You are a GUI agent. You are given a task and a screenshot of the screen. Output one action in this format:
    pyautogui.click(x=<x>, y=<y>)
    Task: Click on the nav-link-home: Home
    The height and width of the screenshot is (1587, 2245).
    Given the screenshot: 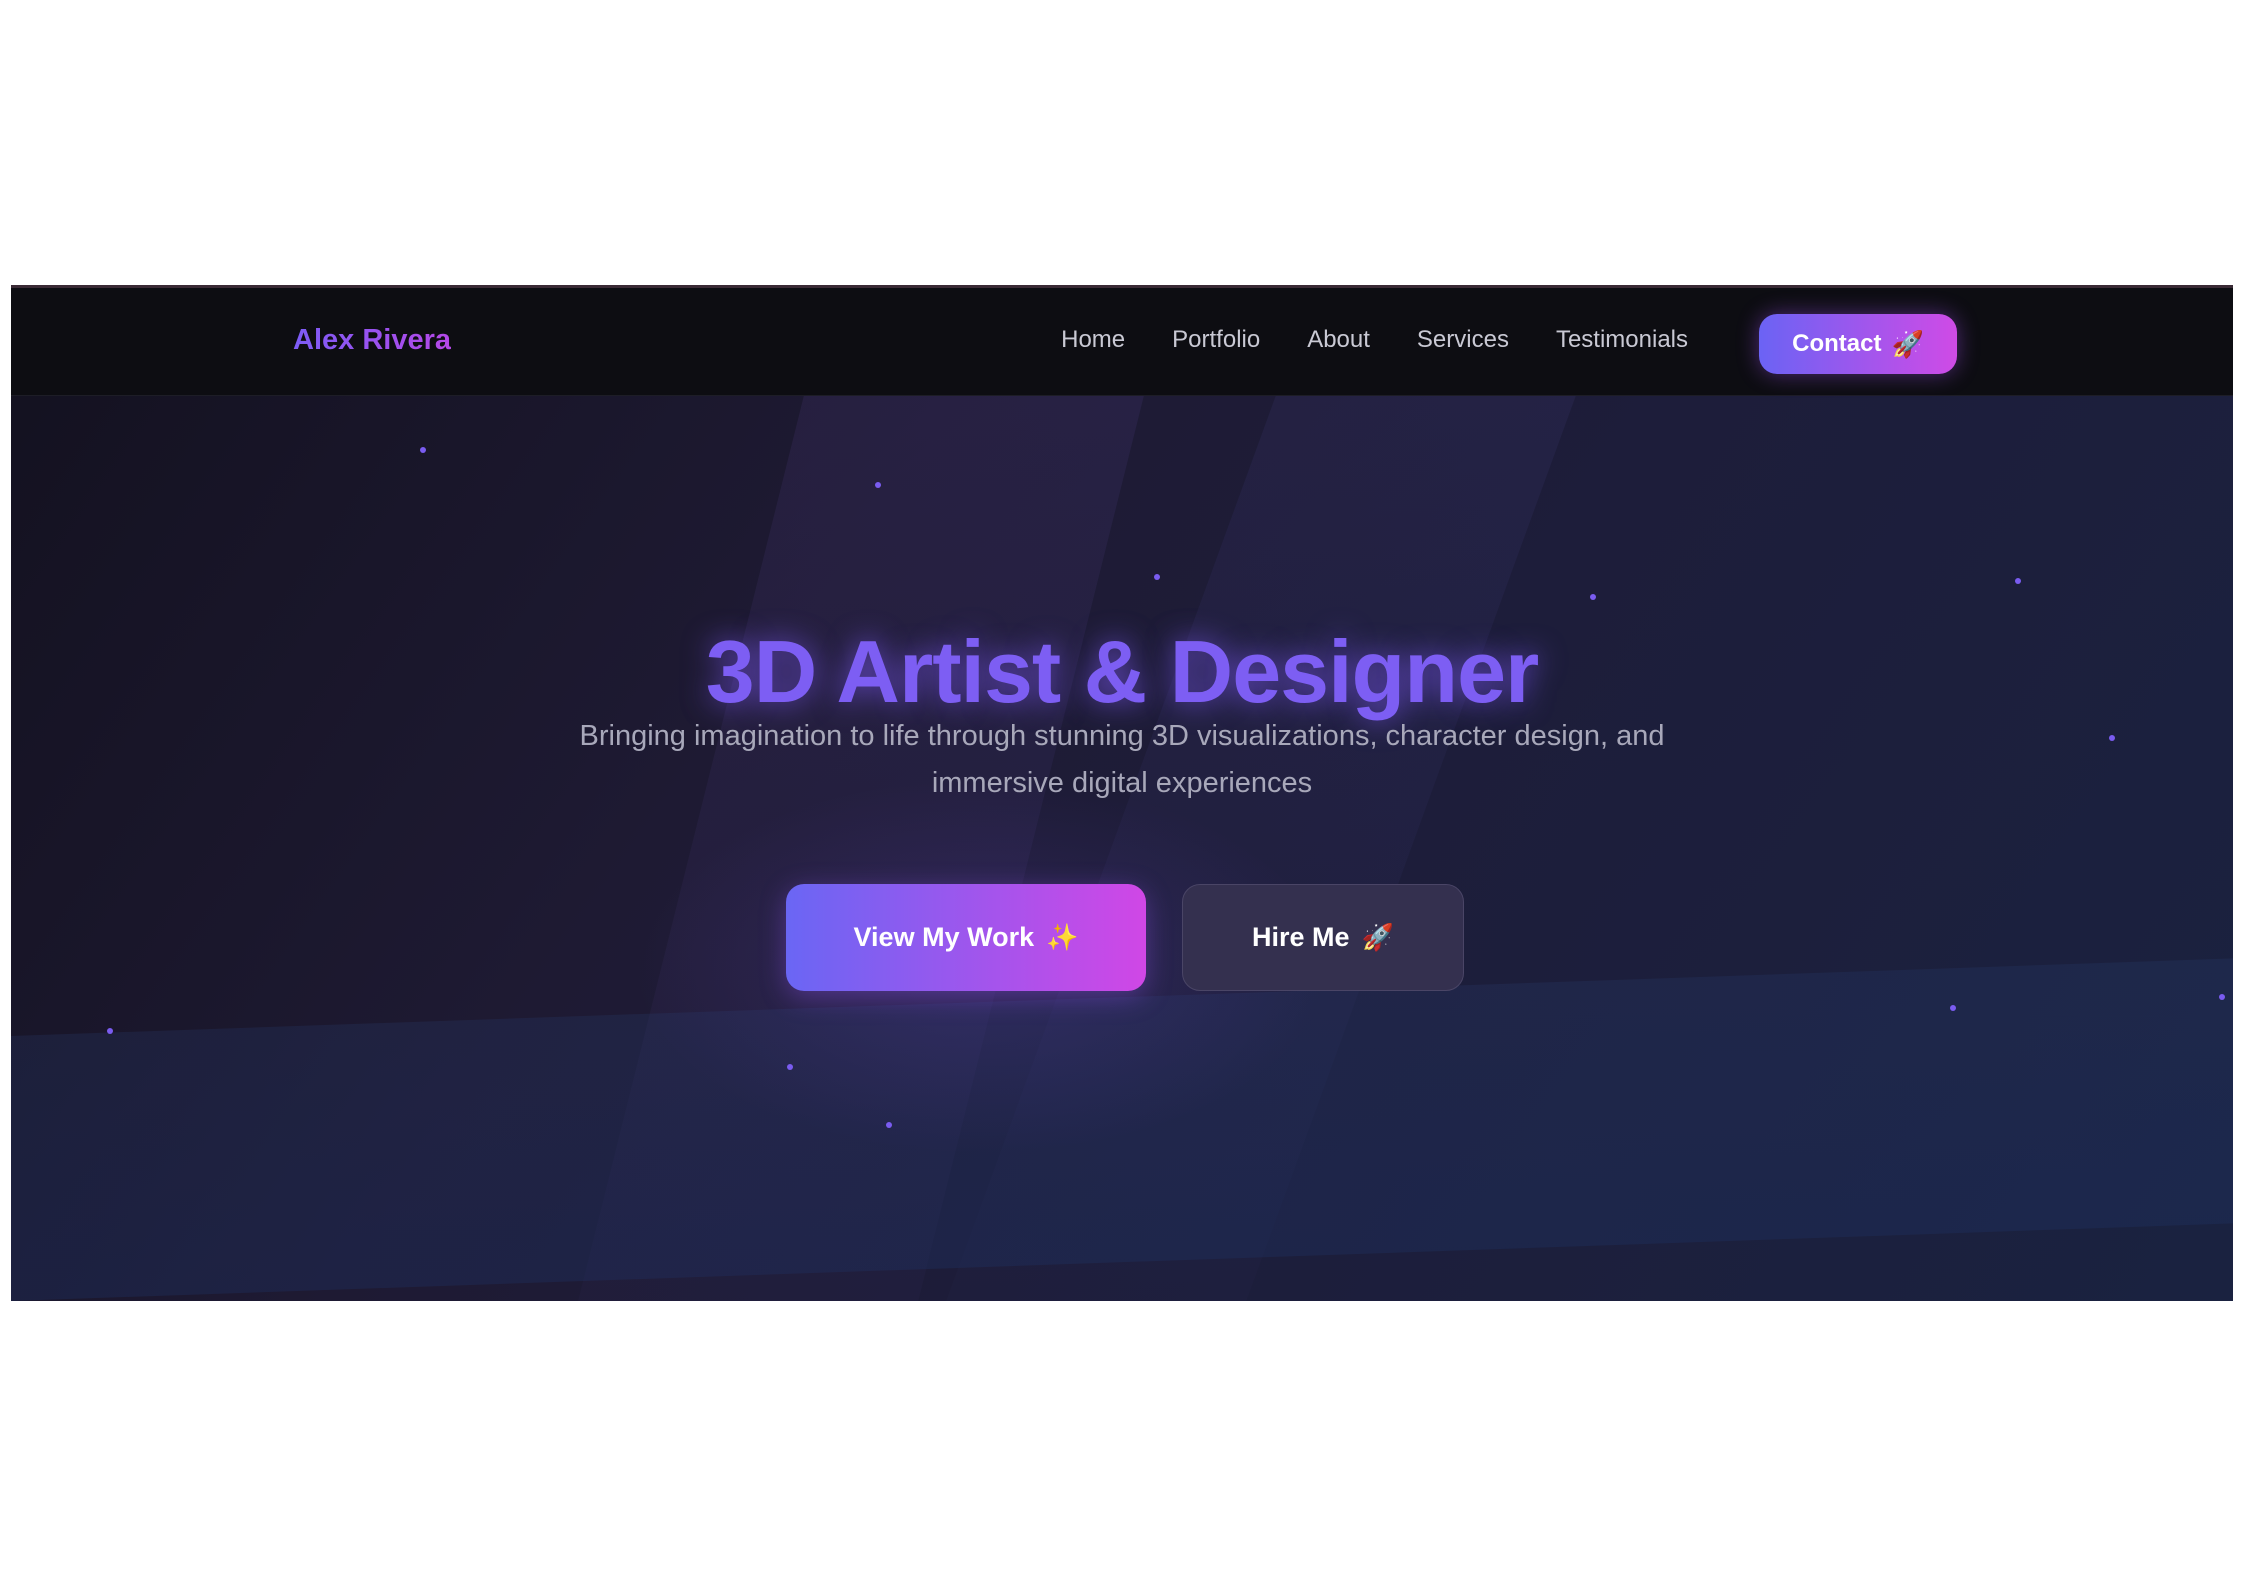 What is the action you would take?
    pyautogui.click(x=1093, y=340)
    